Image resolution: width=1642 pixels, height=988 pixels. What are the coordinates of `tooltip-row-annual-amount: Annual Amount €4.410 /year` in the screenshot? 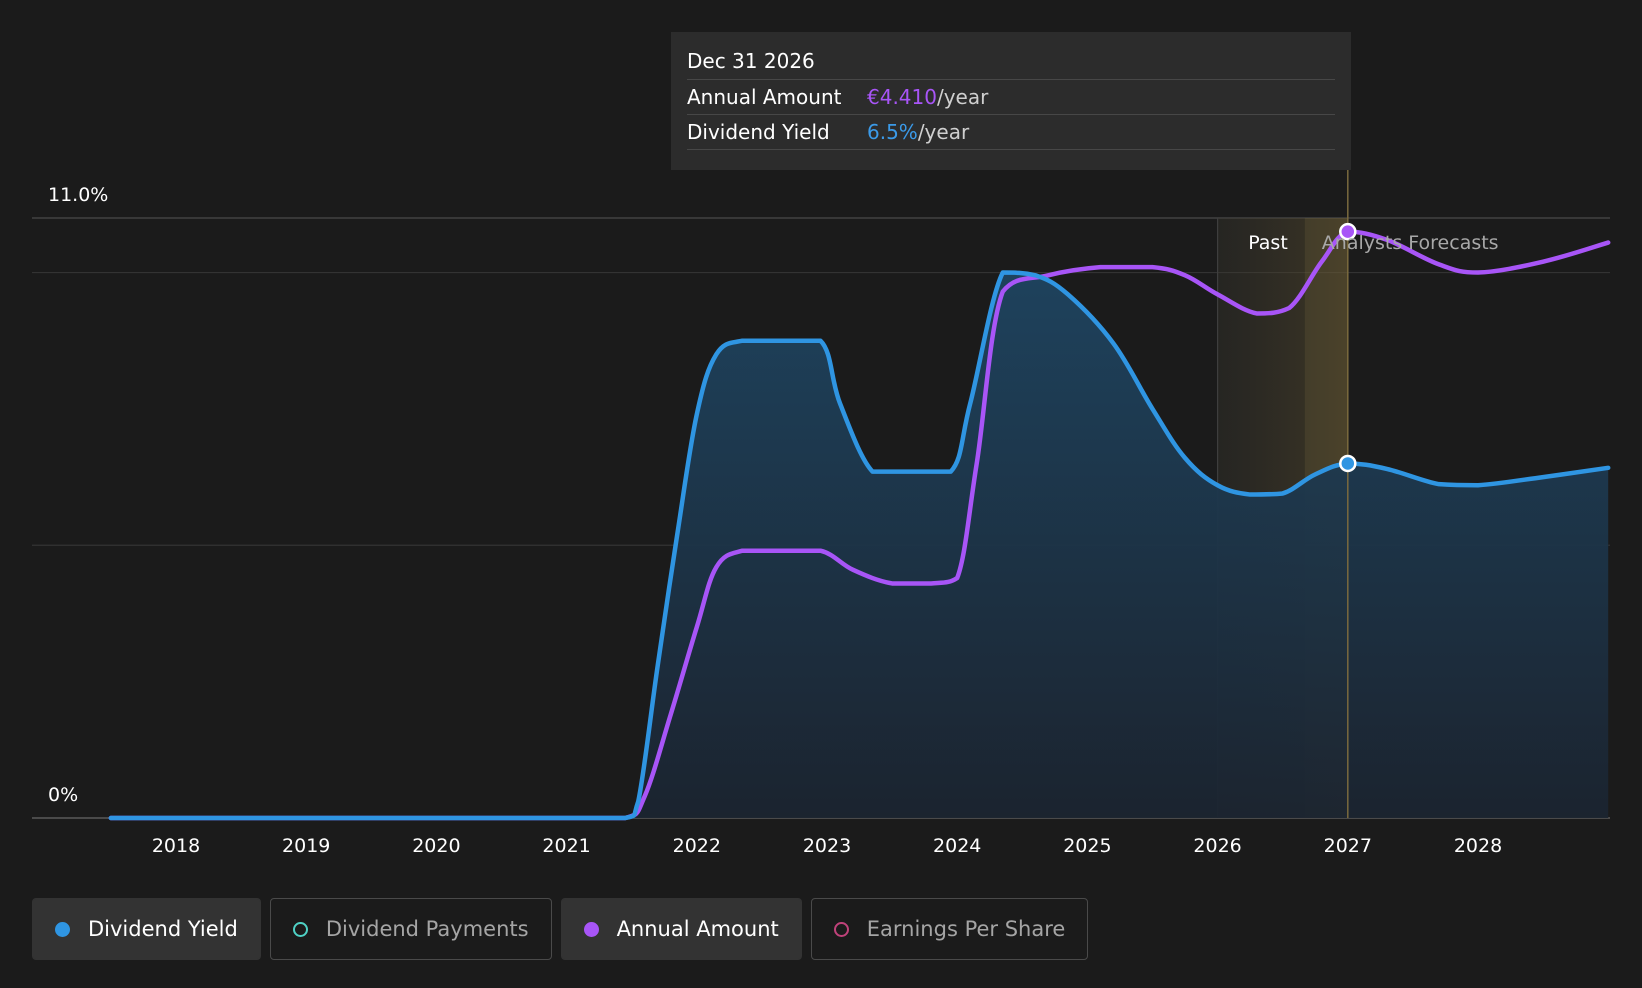 It's located at (1011, 97).